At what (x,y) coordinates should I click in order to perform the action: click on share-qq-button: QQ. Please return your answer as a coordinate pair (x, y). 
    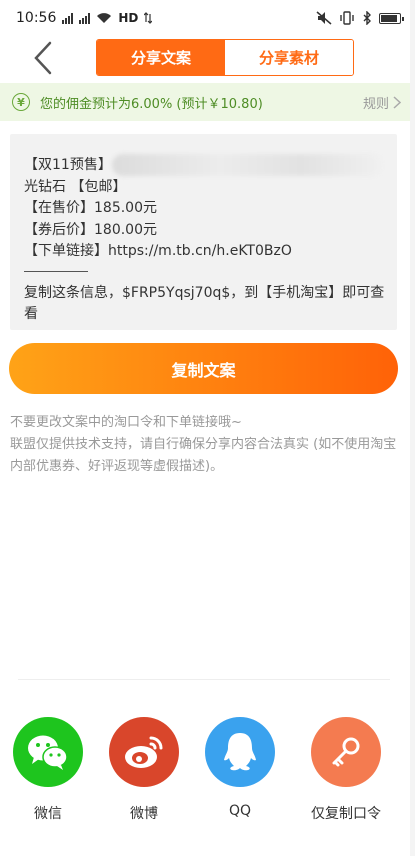
    Looking at the image, I should click on (240, 768).